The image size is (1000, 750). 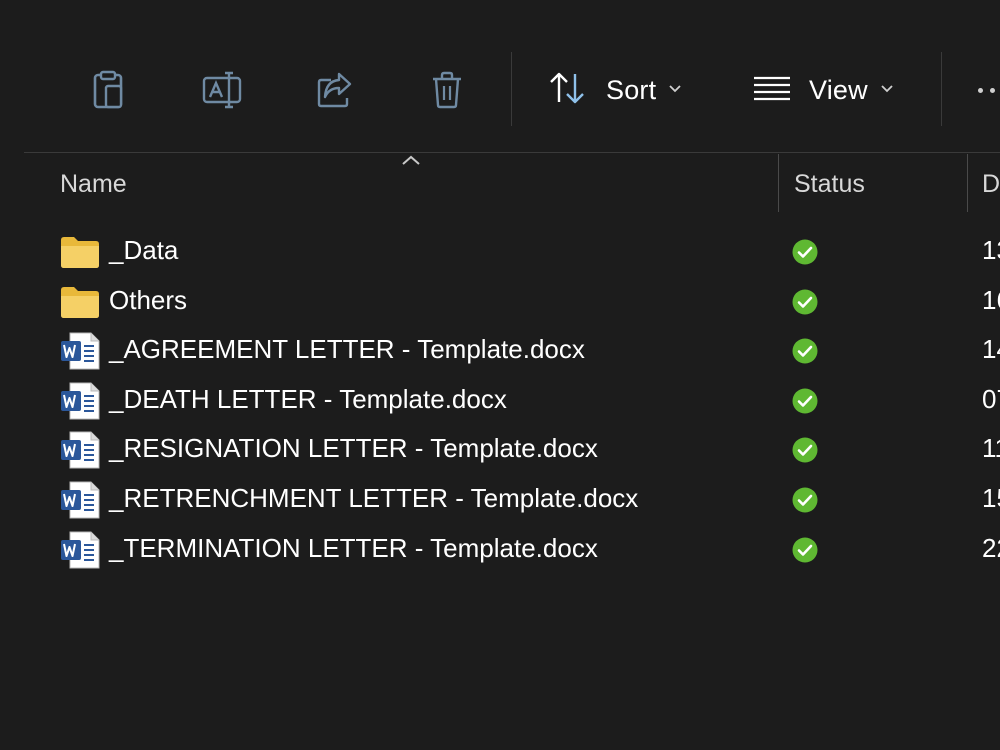 I want to click on column-header-date: D, so click(x=991, y=184).